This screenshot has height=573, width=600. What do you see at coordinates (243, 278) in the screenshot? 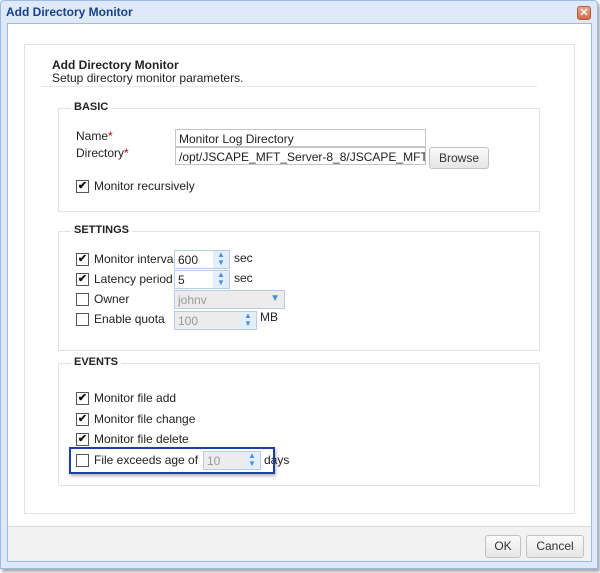
I see `latency-period-unit: sec` at bounding box center [243, 278].